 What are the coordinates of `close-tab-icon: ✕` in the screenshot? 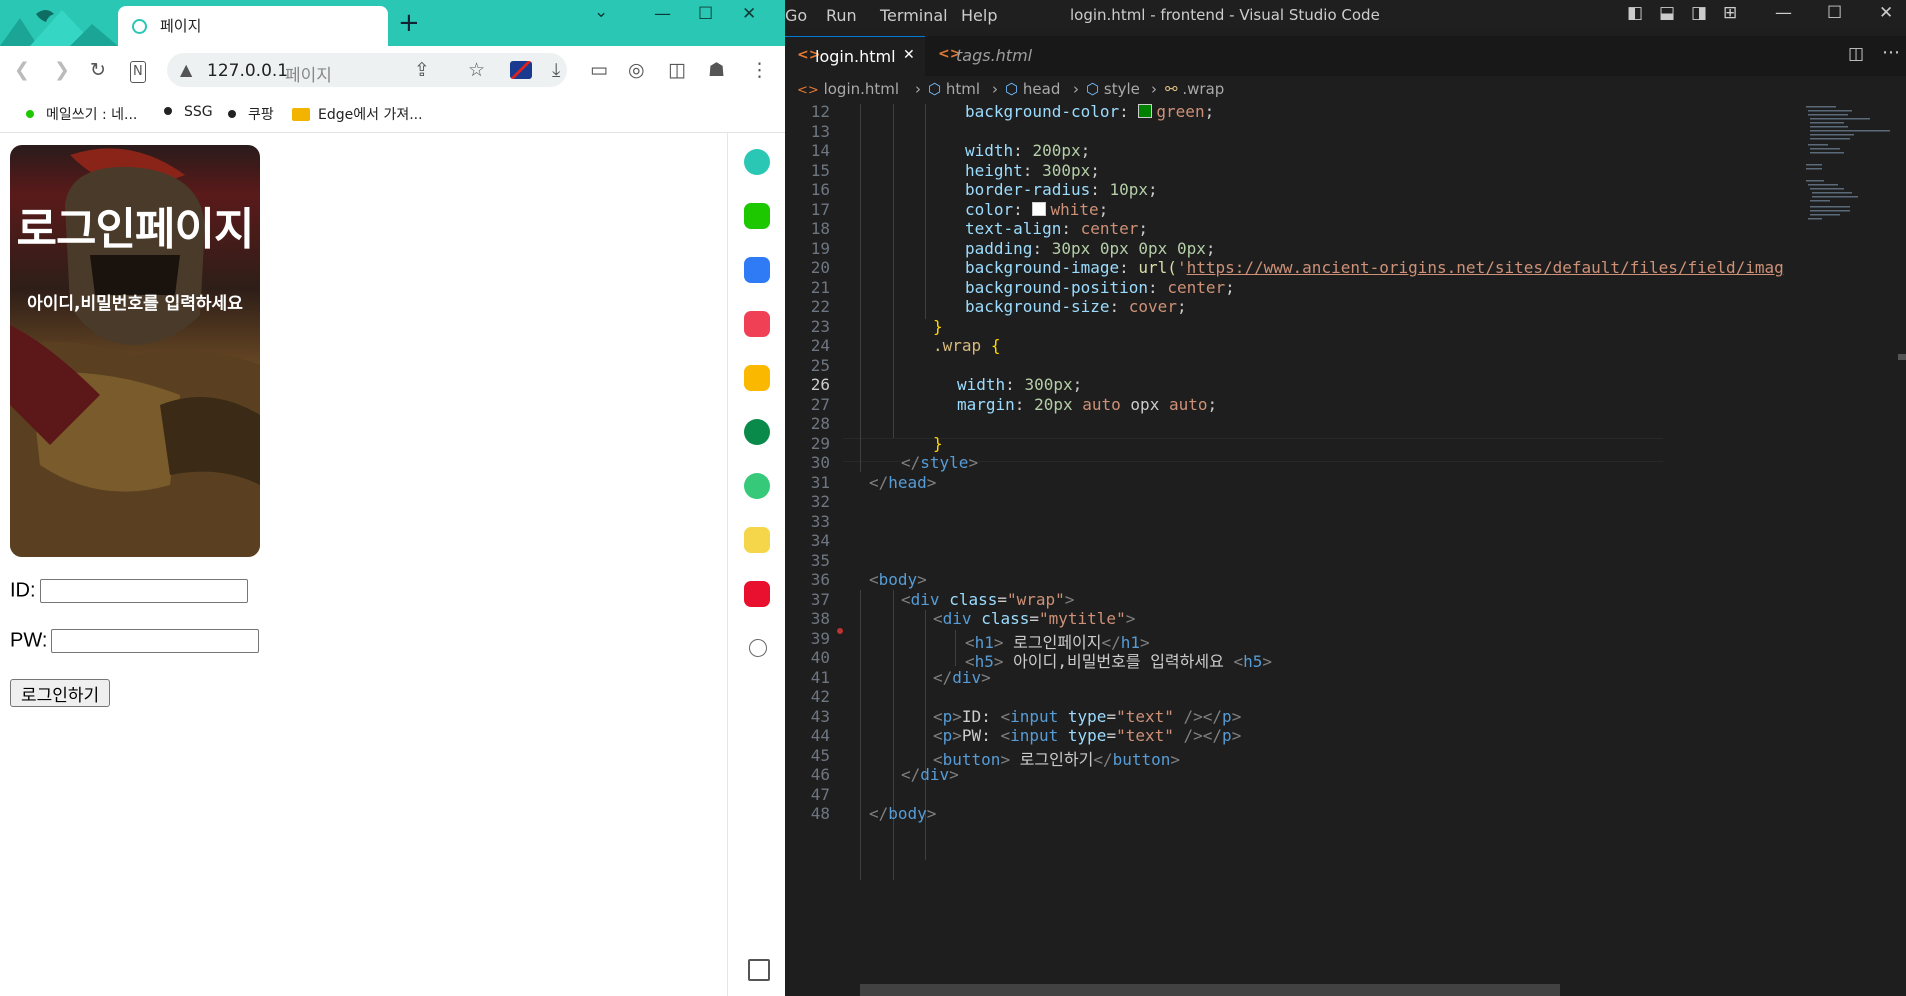 It's located at (909, 55).